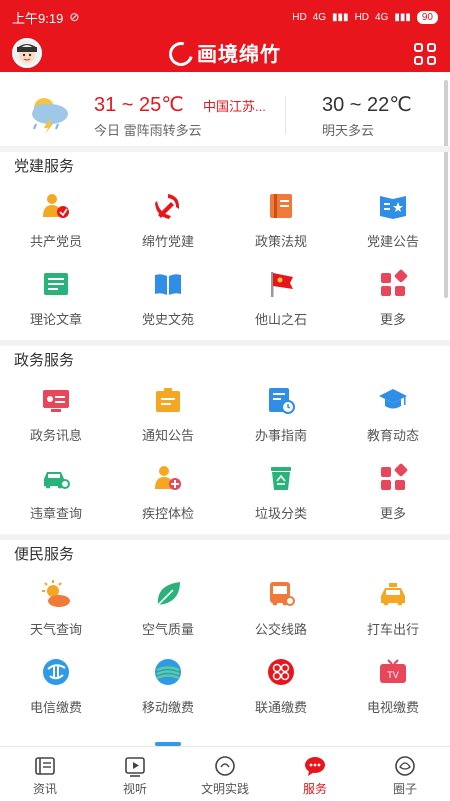 Image resolution: width=450 pixels, height=801 pixels. Describe the element at coordinates (393, 594) in the screenshot. I see `taxi-icon` at that location.